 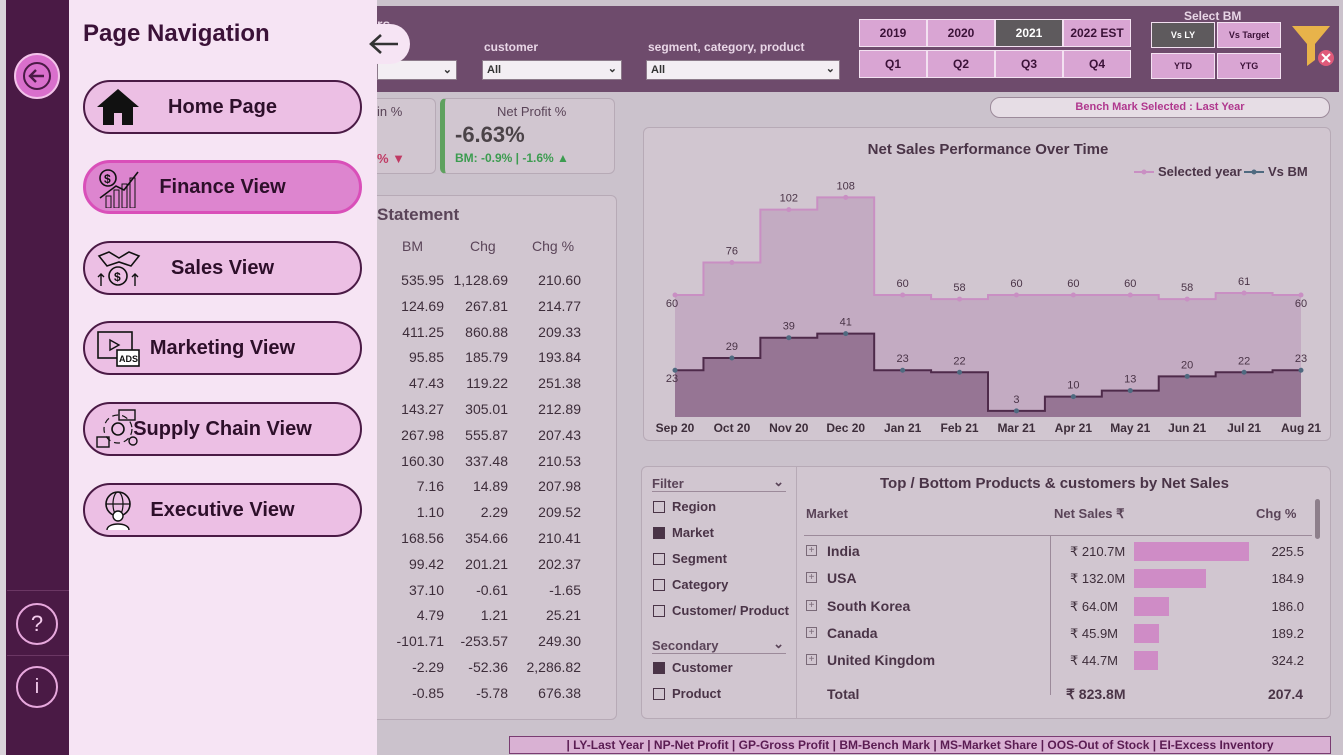 I want to click on chevron-down-icon: ⌄, so click(x=778, y=643).